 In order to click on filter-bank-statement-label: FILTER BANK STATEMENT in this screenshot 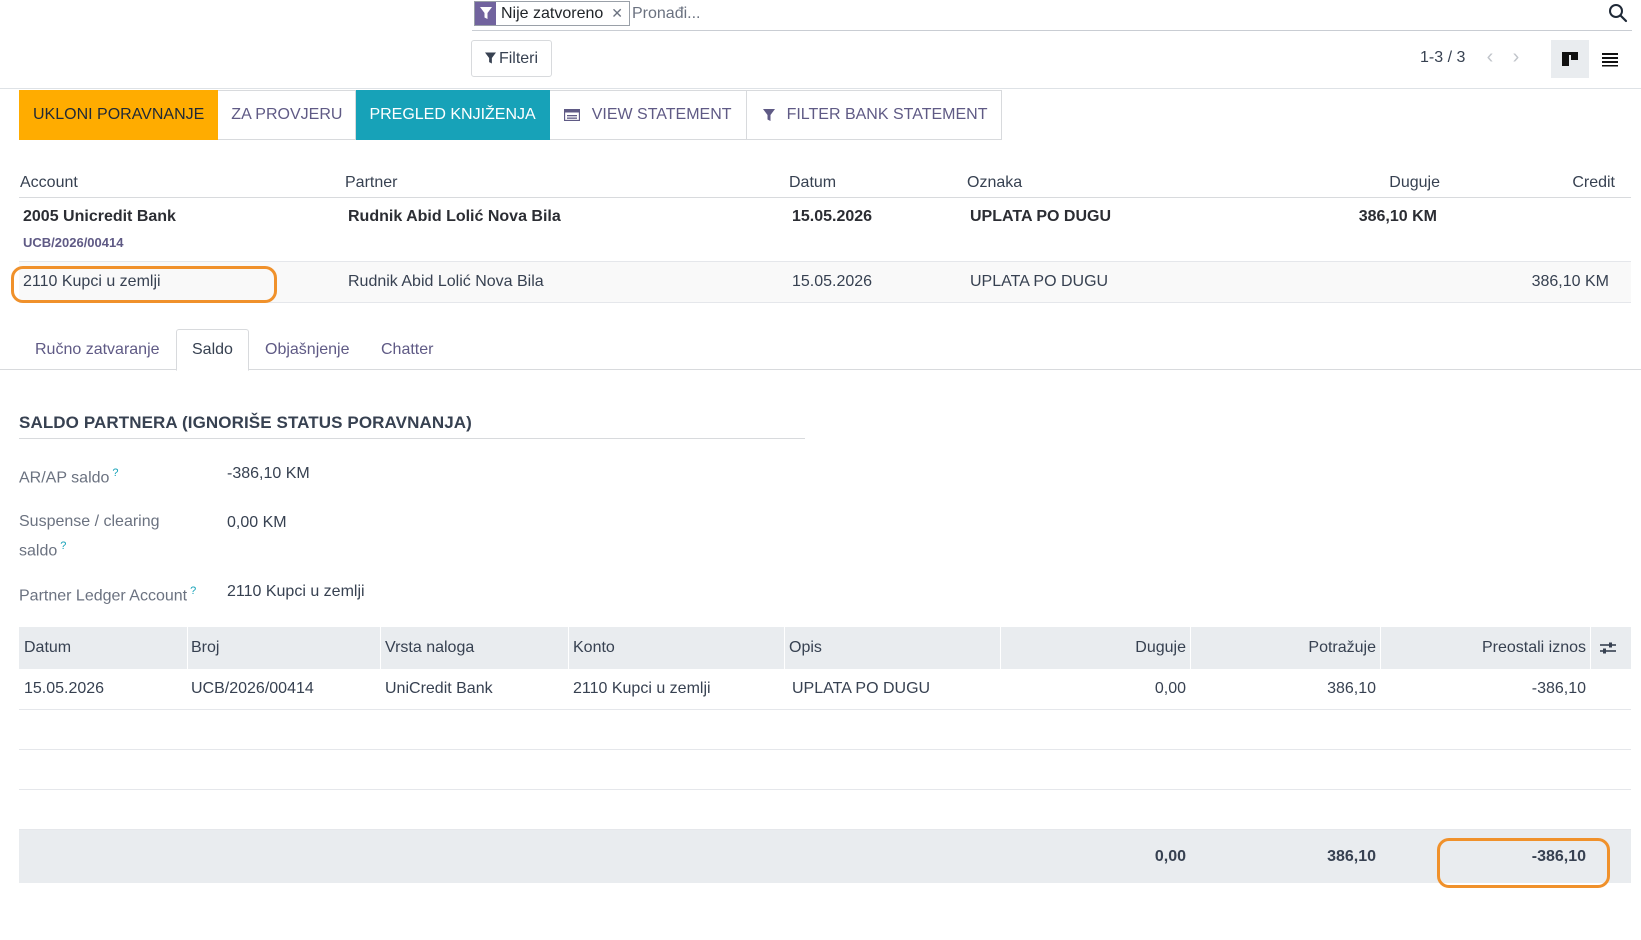, I will do `click(887, 114)`.